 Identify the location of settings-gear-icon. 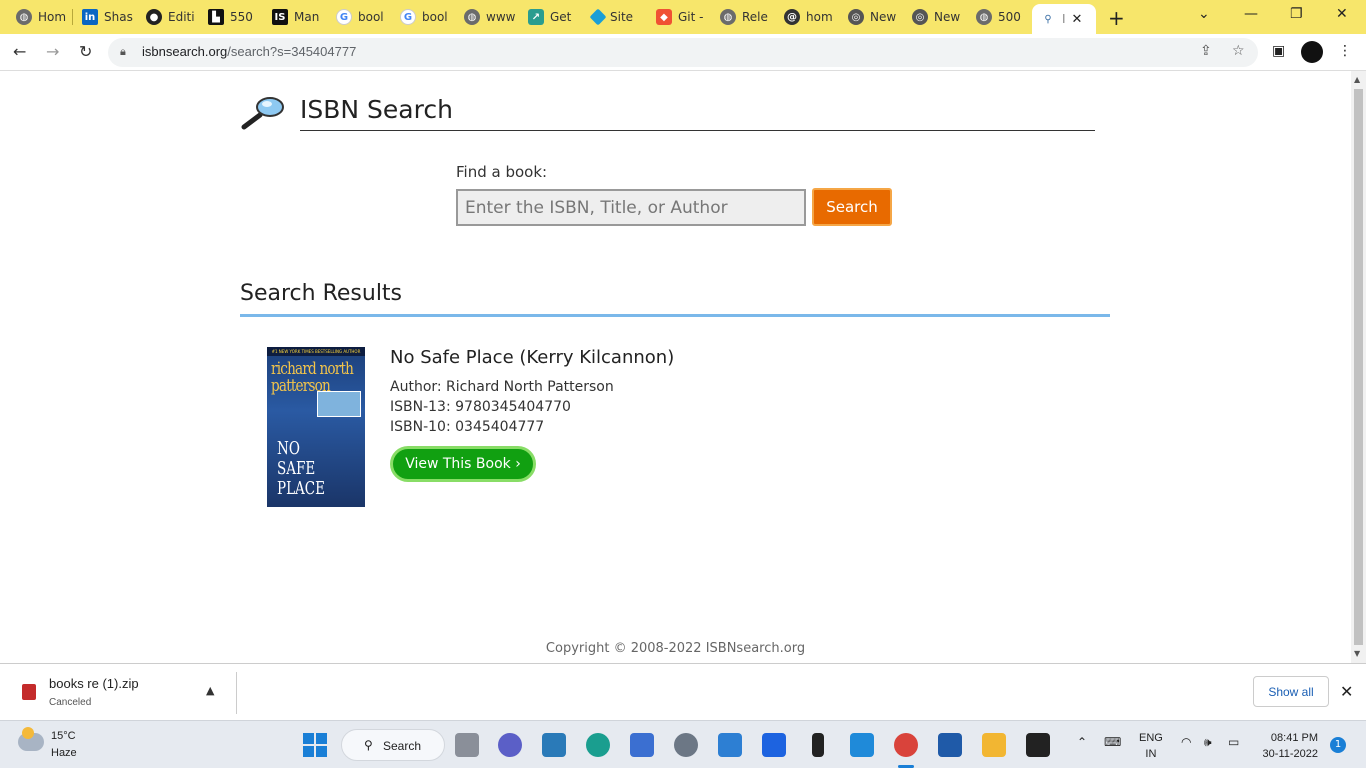
(686, 745).